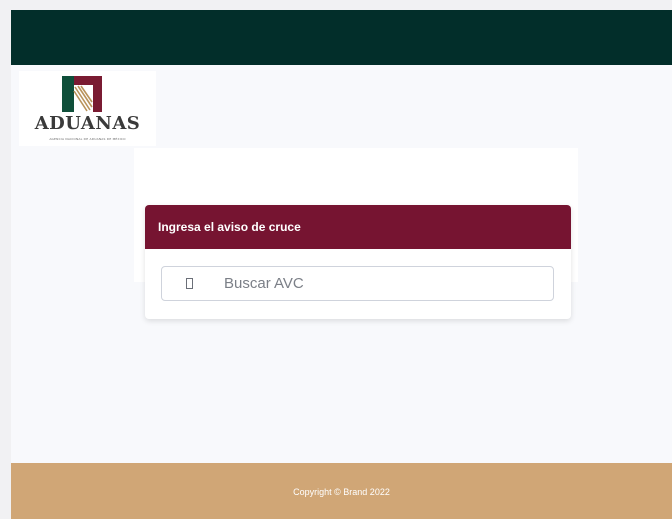 Image resolution: width=672 pixels, height=519 pixels. I want to click on footer-copyright: Copyright © Brand 2022, so click(341, 492).